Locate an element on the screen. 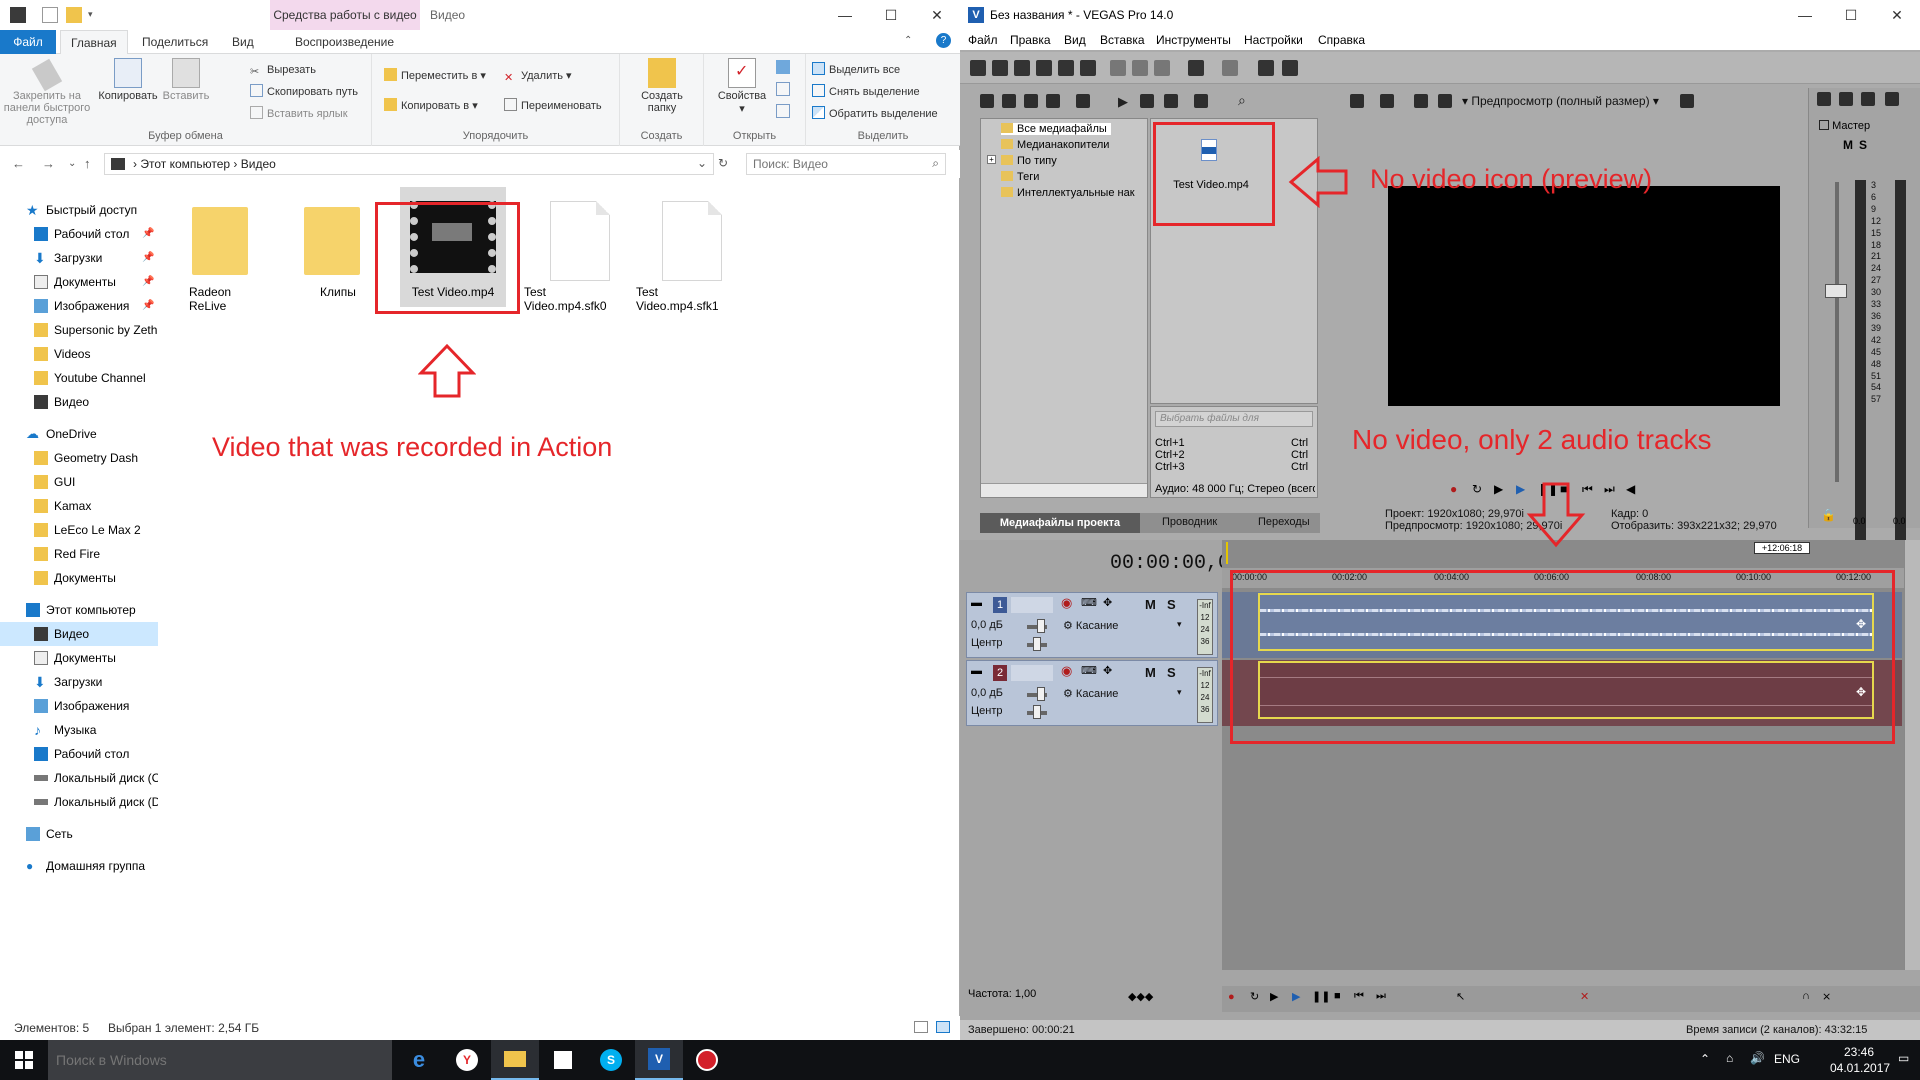  ribbon-collapse-icon: ⌃ is located at coordinates (908, 40).